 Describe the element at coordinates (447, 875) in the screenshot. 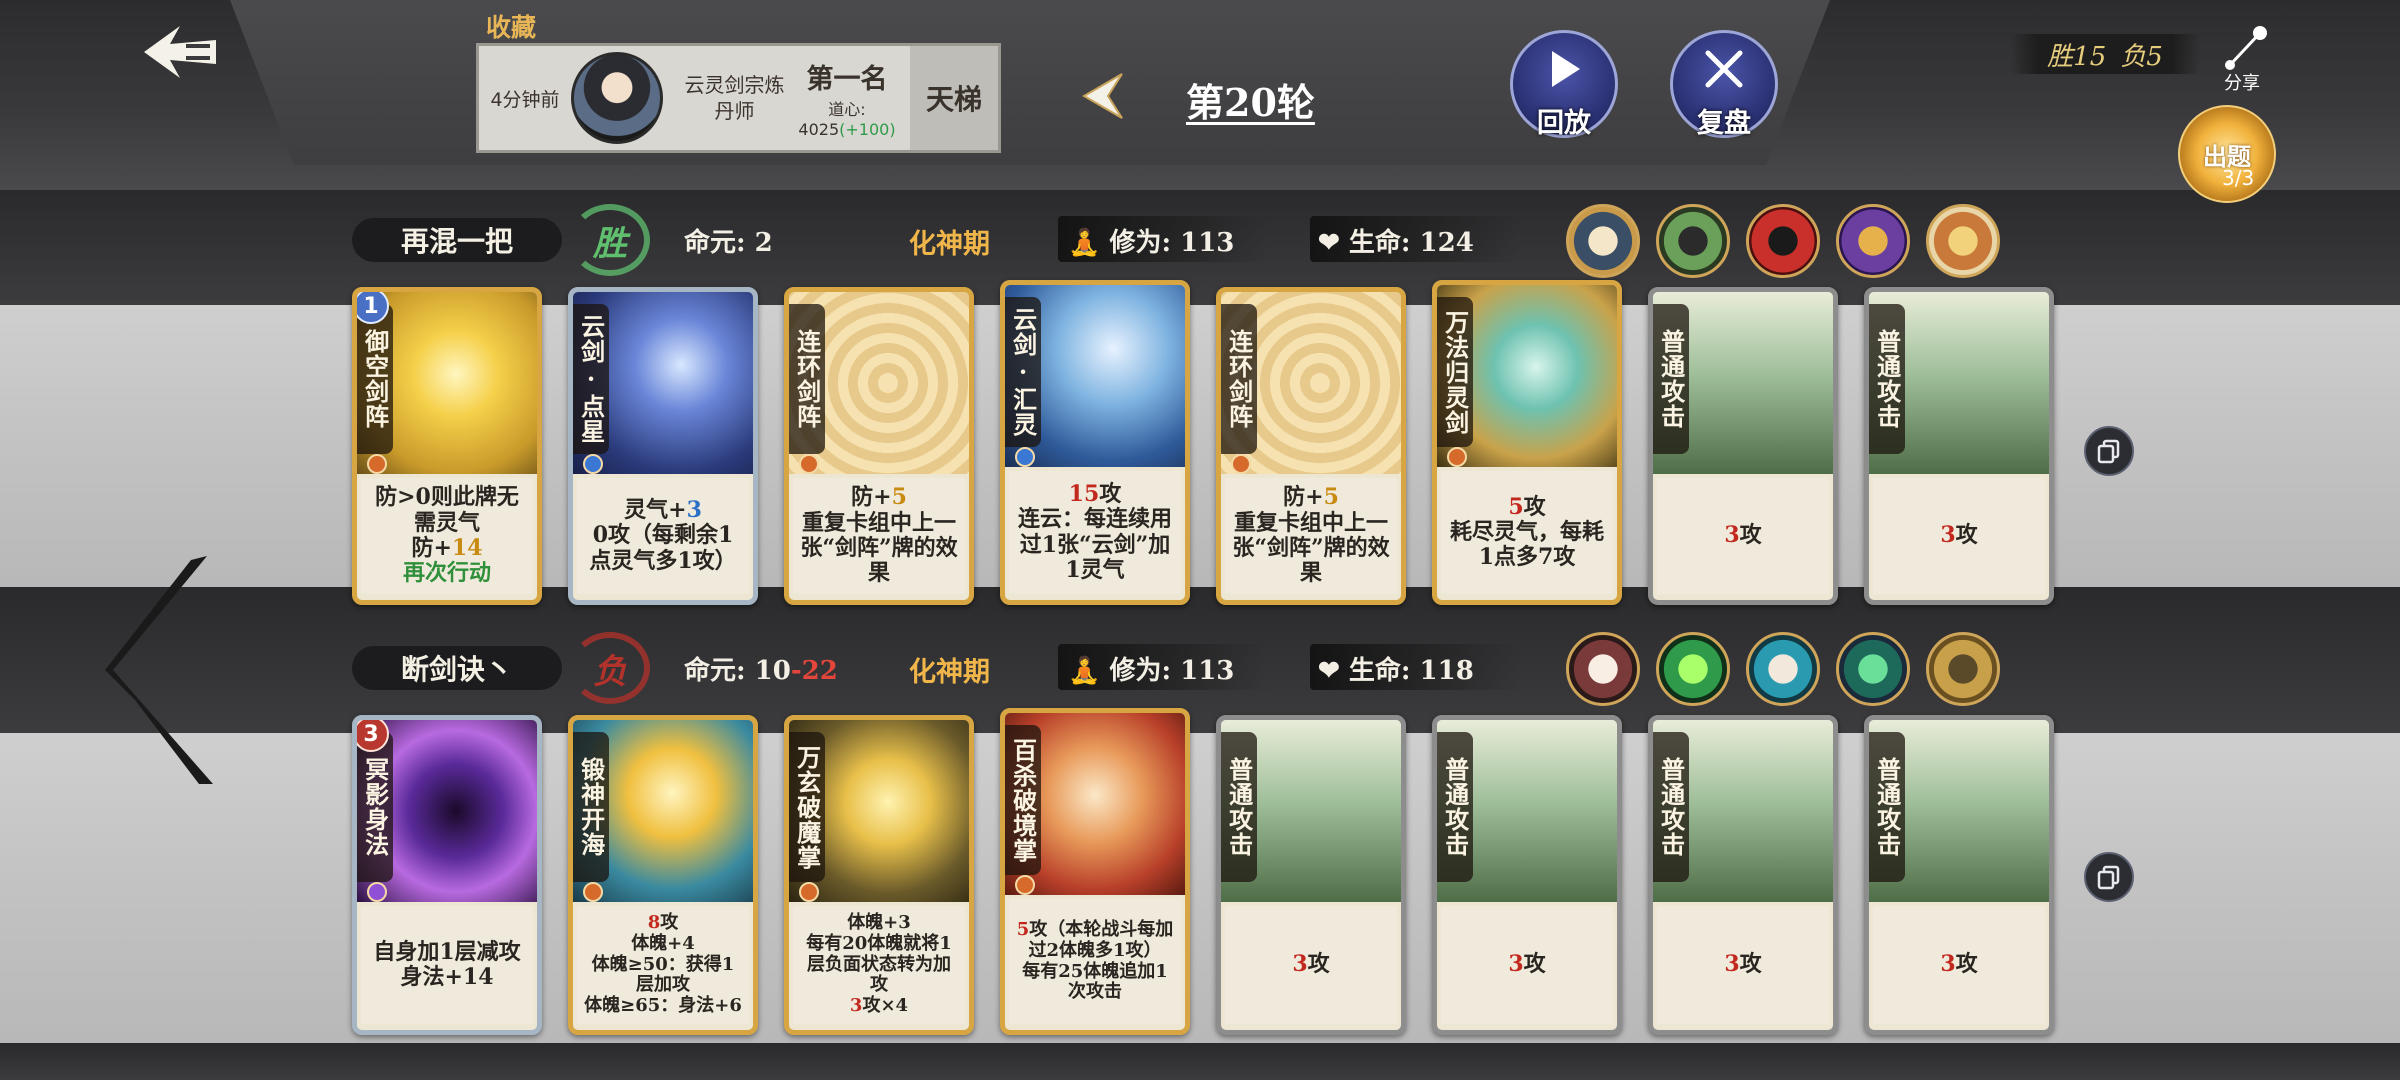

I see `card-mingying-shenfa: 冥影身法 3 自身加1层减攻 身法+14` at that location.